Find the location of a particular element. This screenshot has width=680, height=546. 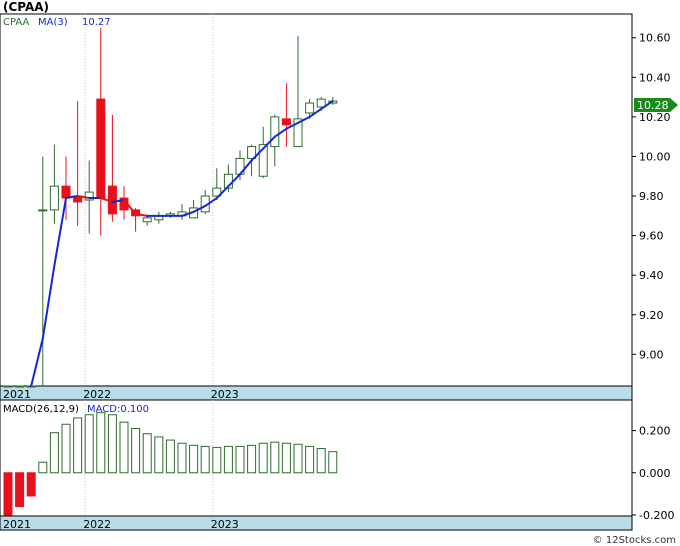

macd-legend-value: MACD:0.100 is located at coordinates (118, 409).